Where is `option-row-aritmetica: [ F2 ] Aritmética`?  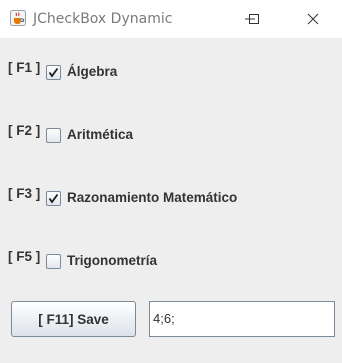 option-row-aritmetica: [ F2 ] Aritmética is located at coordinates (70, 134).